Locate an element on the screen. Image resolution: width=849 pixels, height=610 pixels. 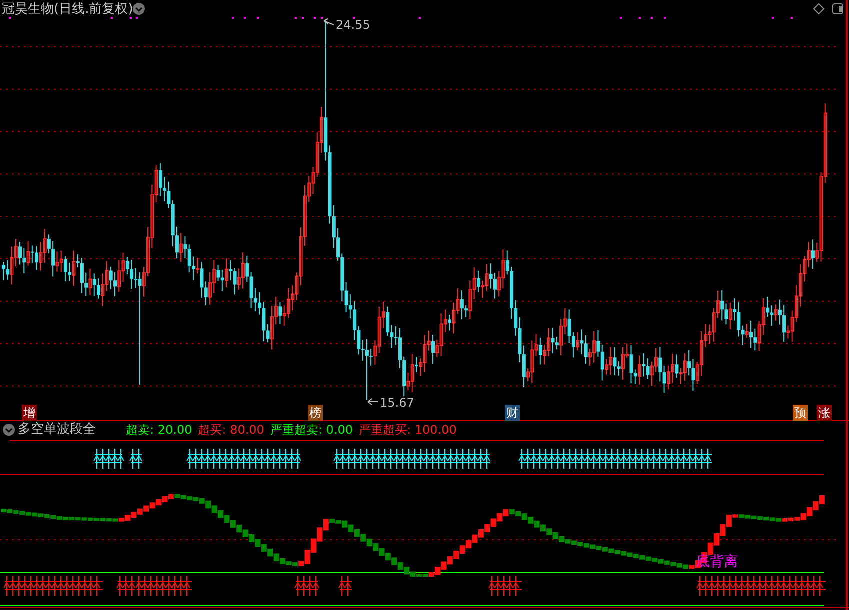
event-badge: 涨 is located at coordinates (824, 413).